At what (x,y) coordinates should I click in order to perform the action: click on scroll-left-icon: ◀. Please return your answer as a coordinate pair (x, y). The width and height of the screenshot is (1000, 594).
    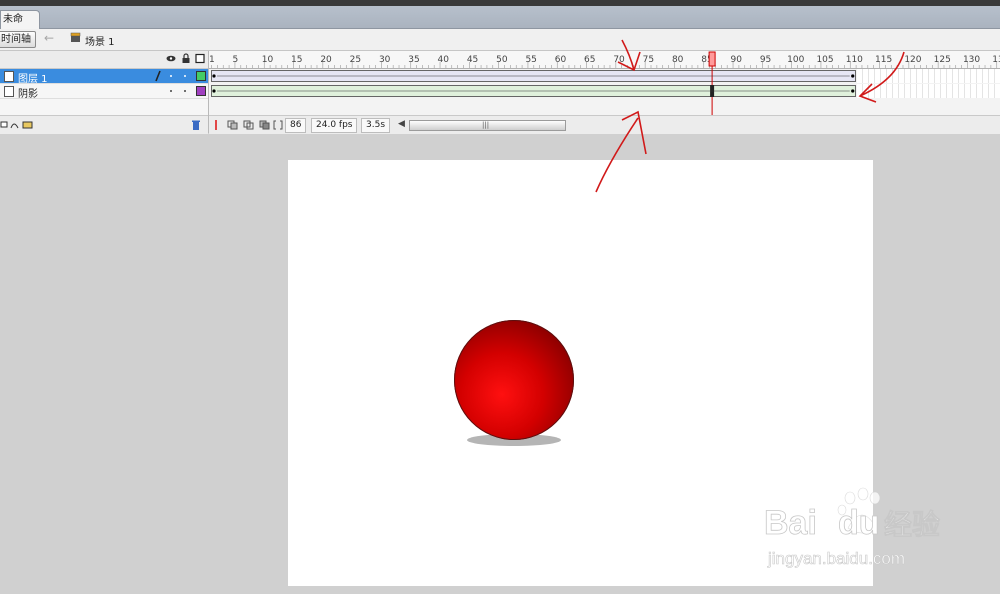
    Looking at the image, I should click on (401, 124).